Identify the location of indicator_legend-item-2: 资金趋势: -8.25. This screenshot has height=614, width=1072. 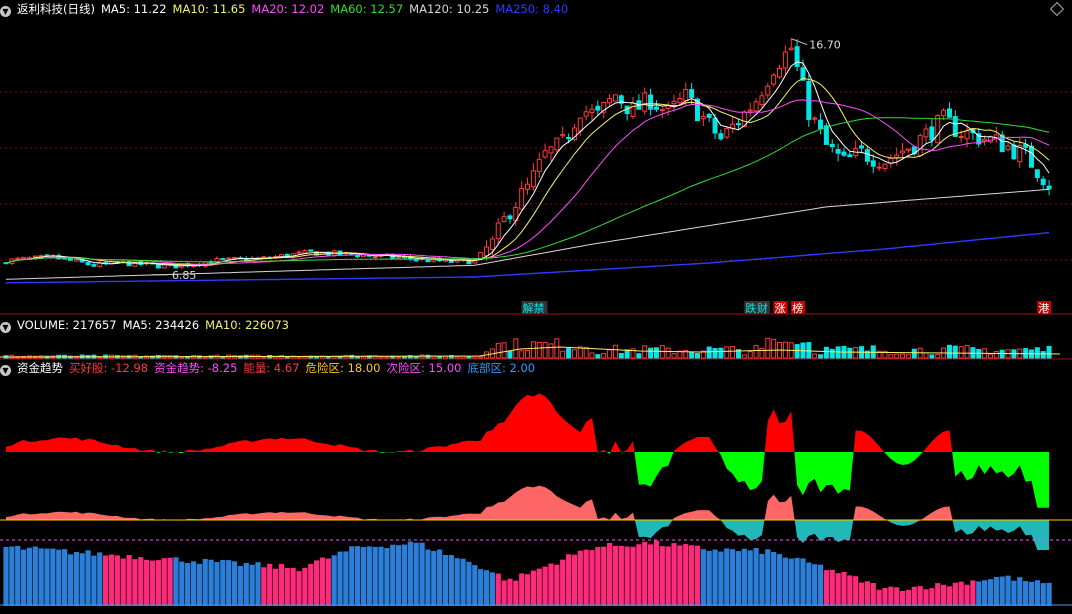
(196, 368).